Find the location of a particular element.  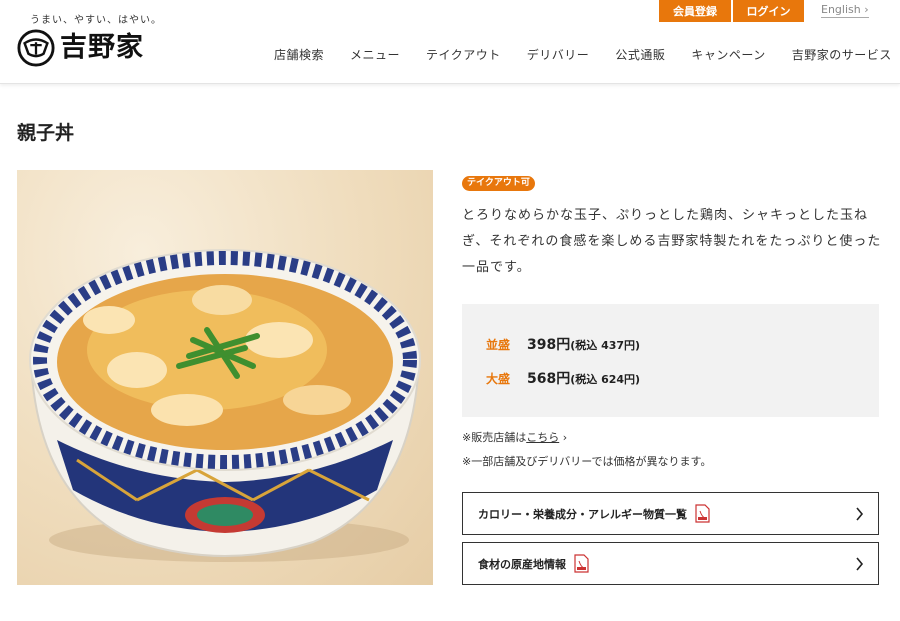

price-box: 並盛 398円 (税込 437円) 大盛 568円 (税込 624円) is located at coordinates (670, 360).